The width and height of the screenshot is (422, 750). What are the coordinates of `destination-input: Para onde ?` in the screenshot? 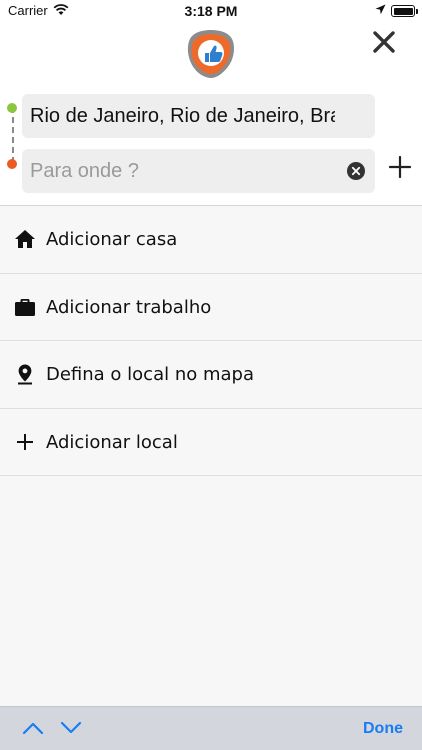 It's located at (84, 171).